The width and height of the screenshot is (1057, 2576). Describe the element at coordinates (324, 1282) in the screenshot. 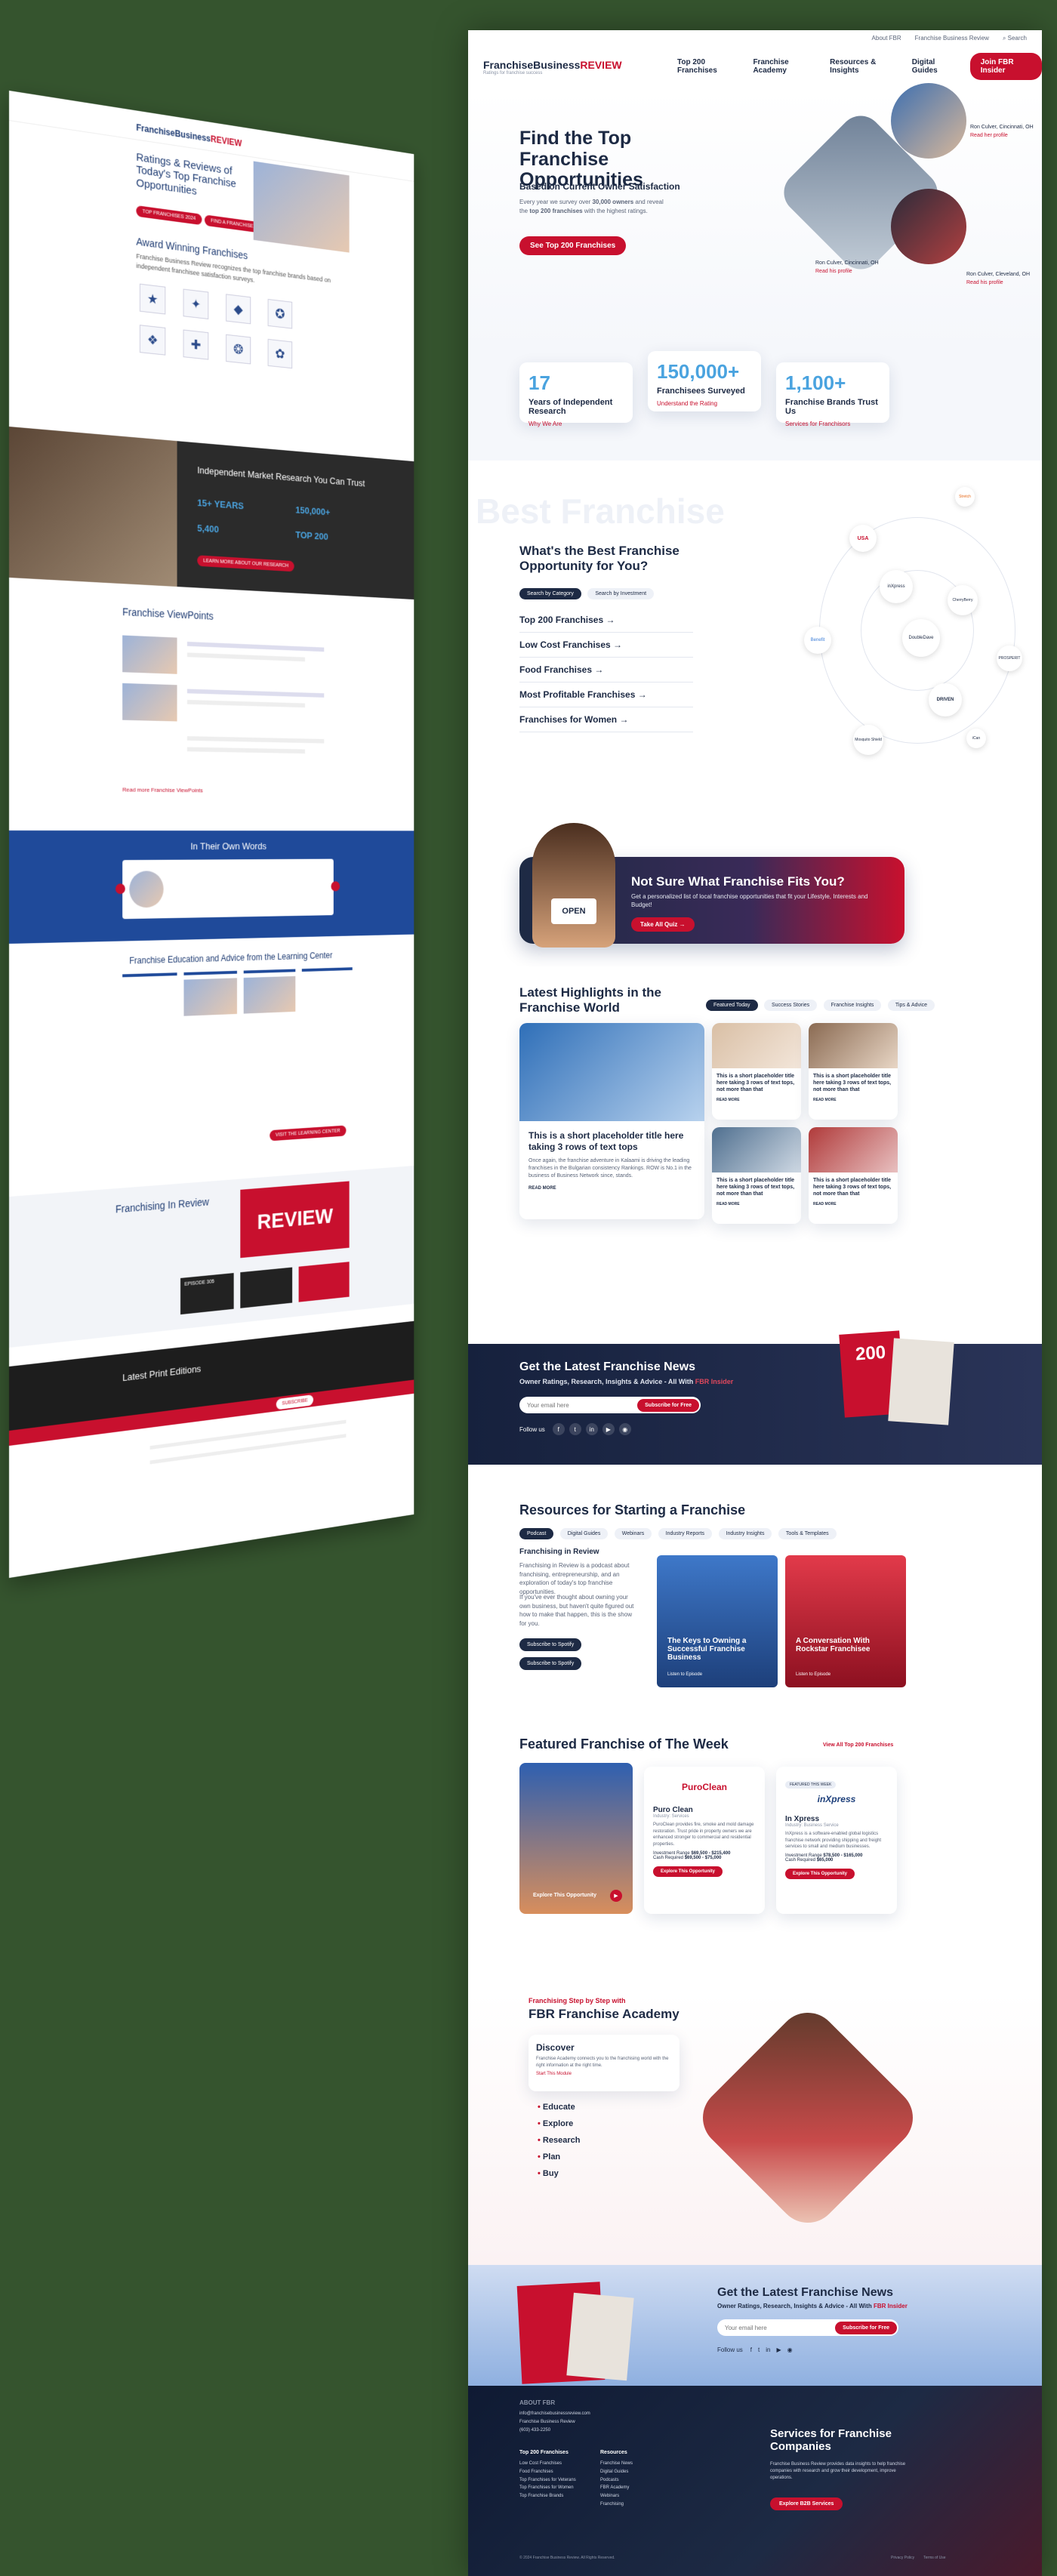

I see `subscribe-tile` at that location.